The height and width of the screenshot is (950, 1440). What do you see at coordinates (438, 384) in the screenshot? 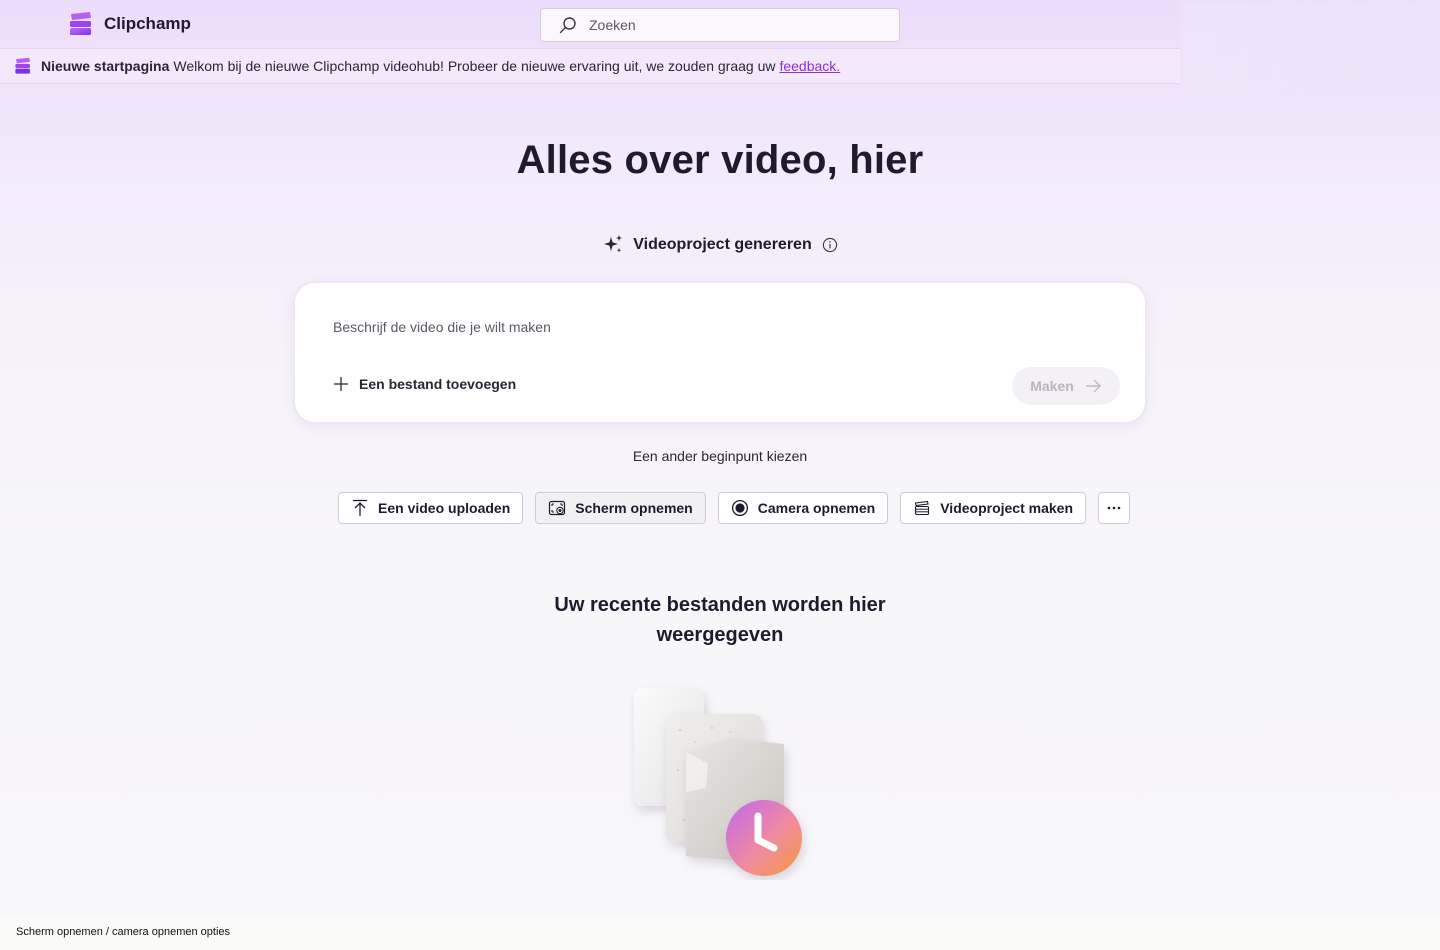
I see `add-file-label: Een bestand toevoegen` at bounding box center [438, 384].